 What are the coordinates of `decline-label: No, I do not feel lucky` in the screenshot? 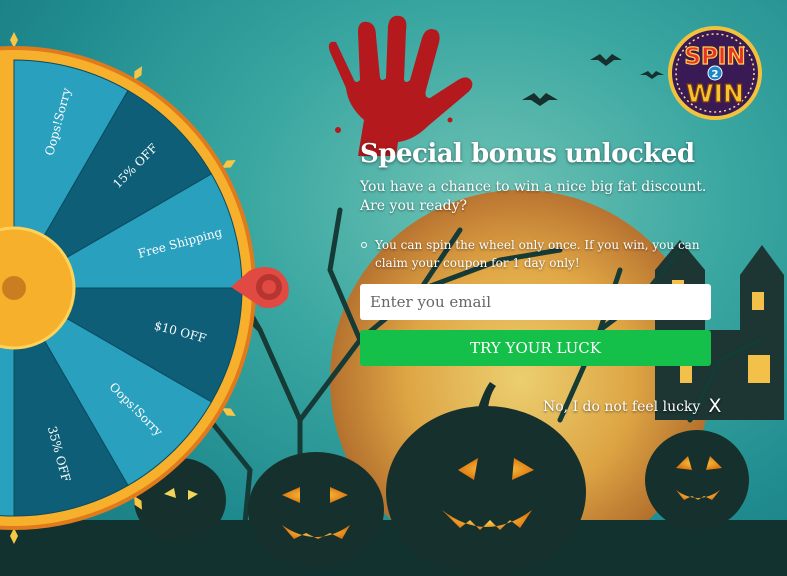 It's located at (622, 407).